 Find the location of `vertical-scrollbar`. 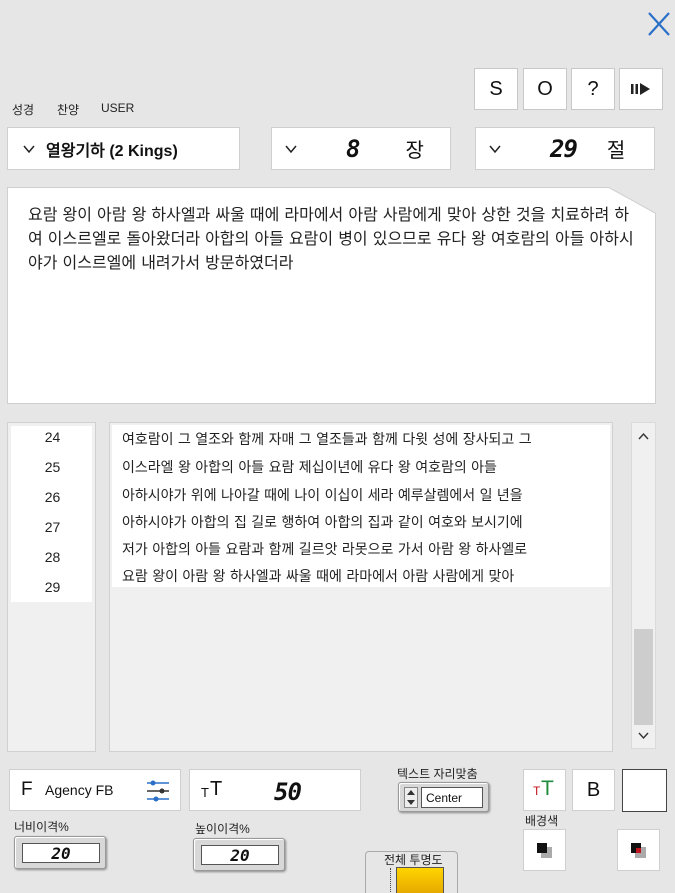

vertical-scrollbar is located at coordinates (643, 585).